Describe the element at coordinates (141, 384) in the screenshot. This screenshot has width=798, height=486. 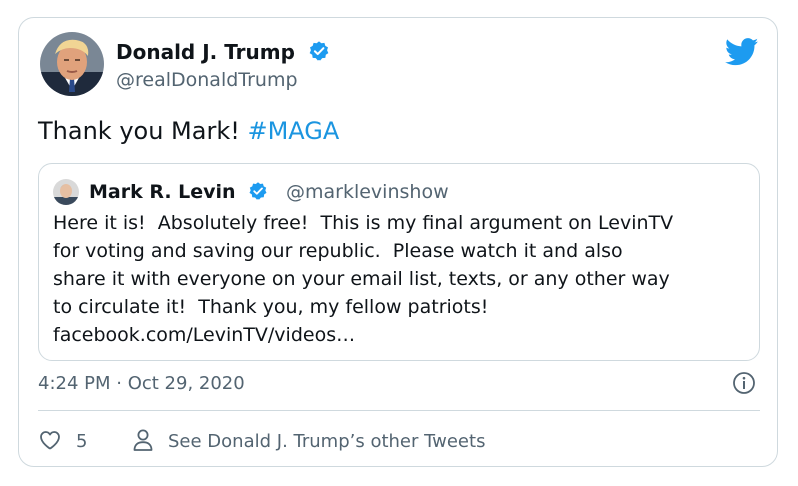
I see `tweet-timestamp: 4:24 PM · Oct 29, 2020` at that location.